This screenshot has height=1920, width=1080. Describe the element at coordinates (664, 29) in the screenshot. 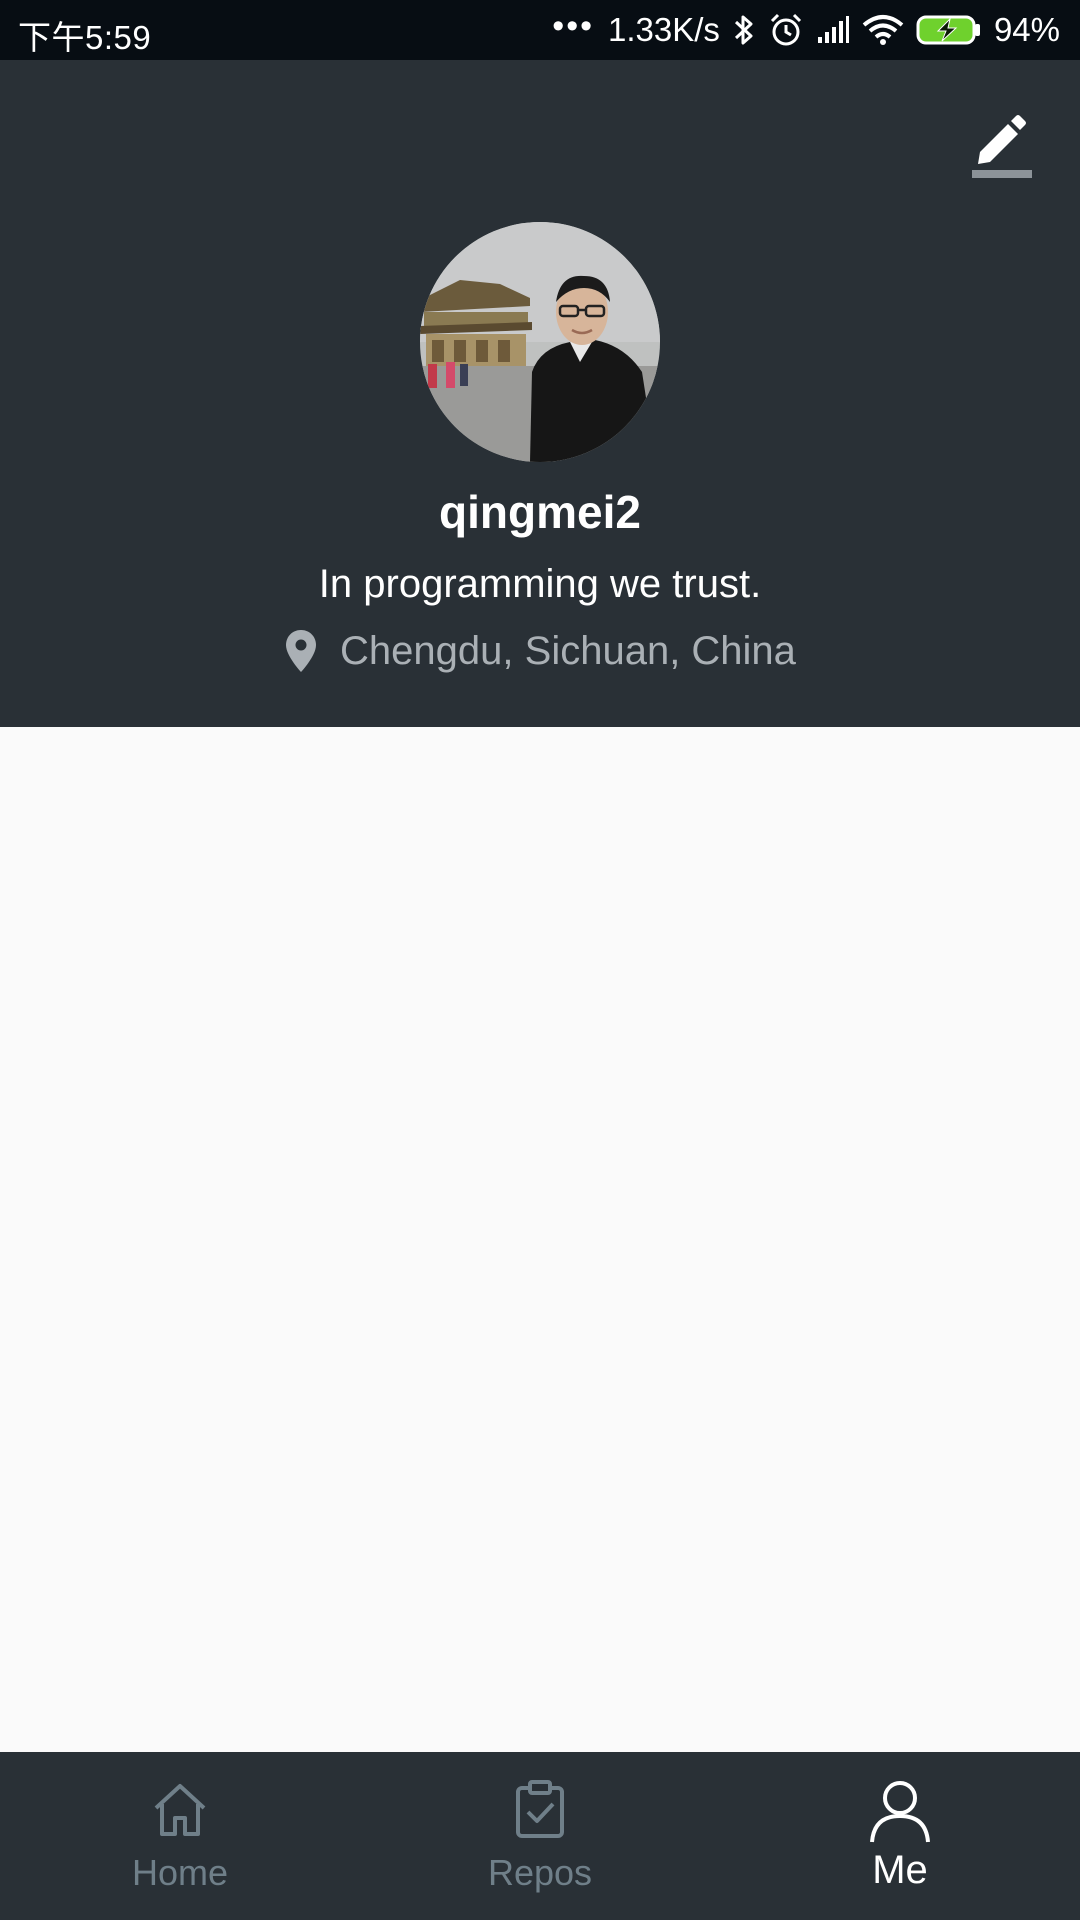

I see `network-speed: 1.33K/s` at that location.